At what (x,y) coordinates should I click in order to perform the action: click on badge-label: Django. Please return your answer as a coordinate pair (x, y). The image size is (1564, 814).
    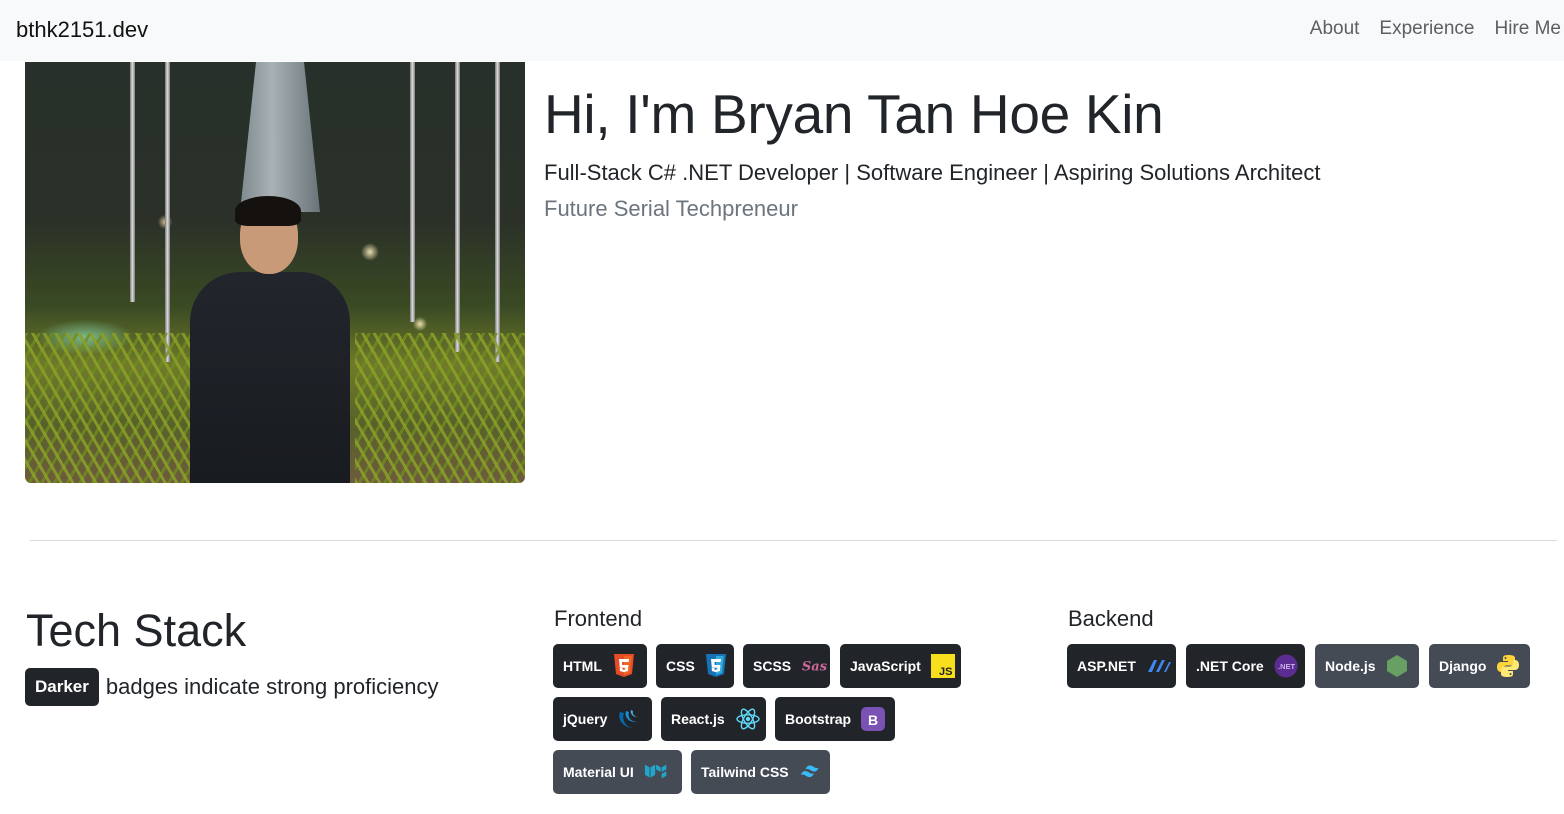
    Looking at the image, I should click on (1463, 666).